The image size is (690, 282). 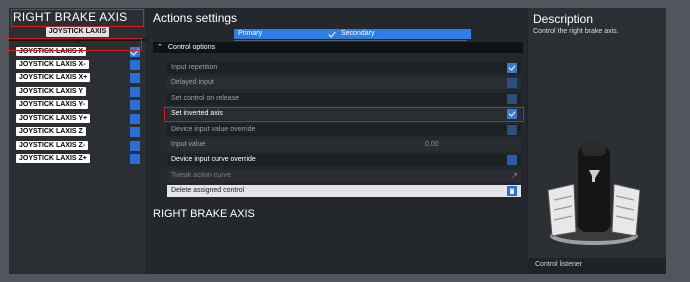 What do you see at coordinates (404, 34) in the screenshot?
I see `tab-secondary: Secondary` at bounding box center [404, 34].